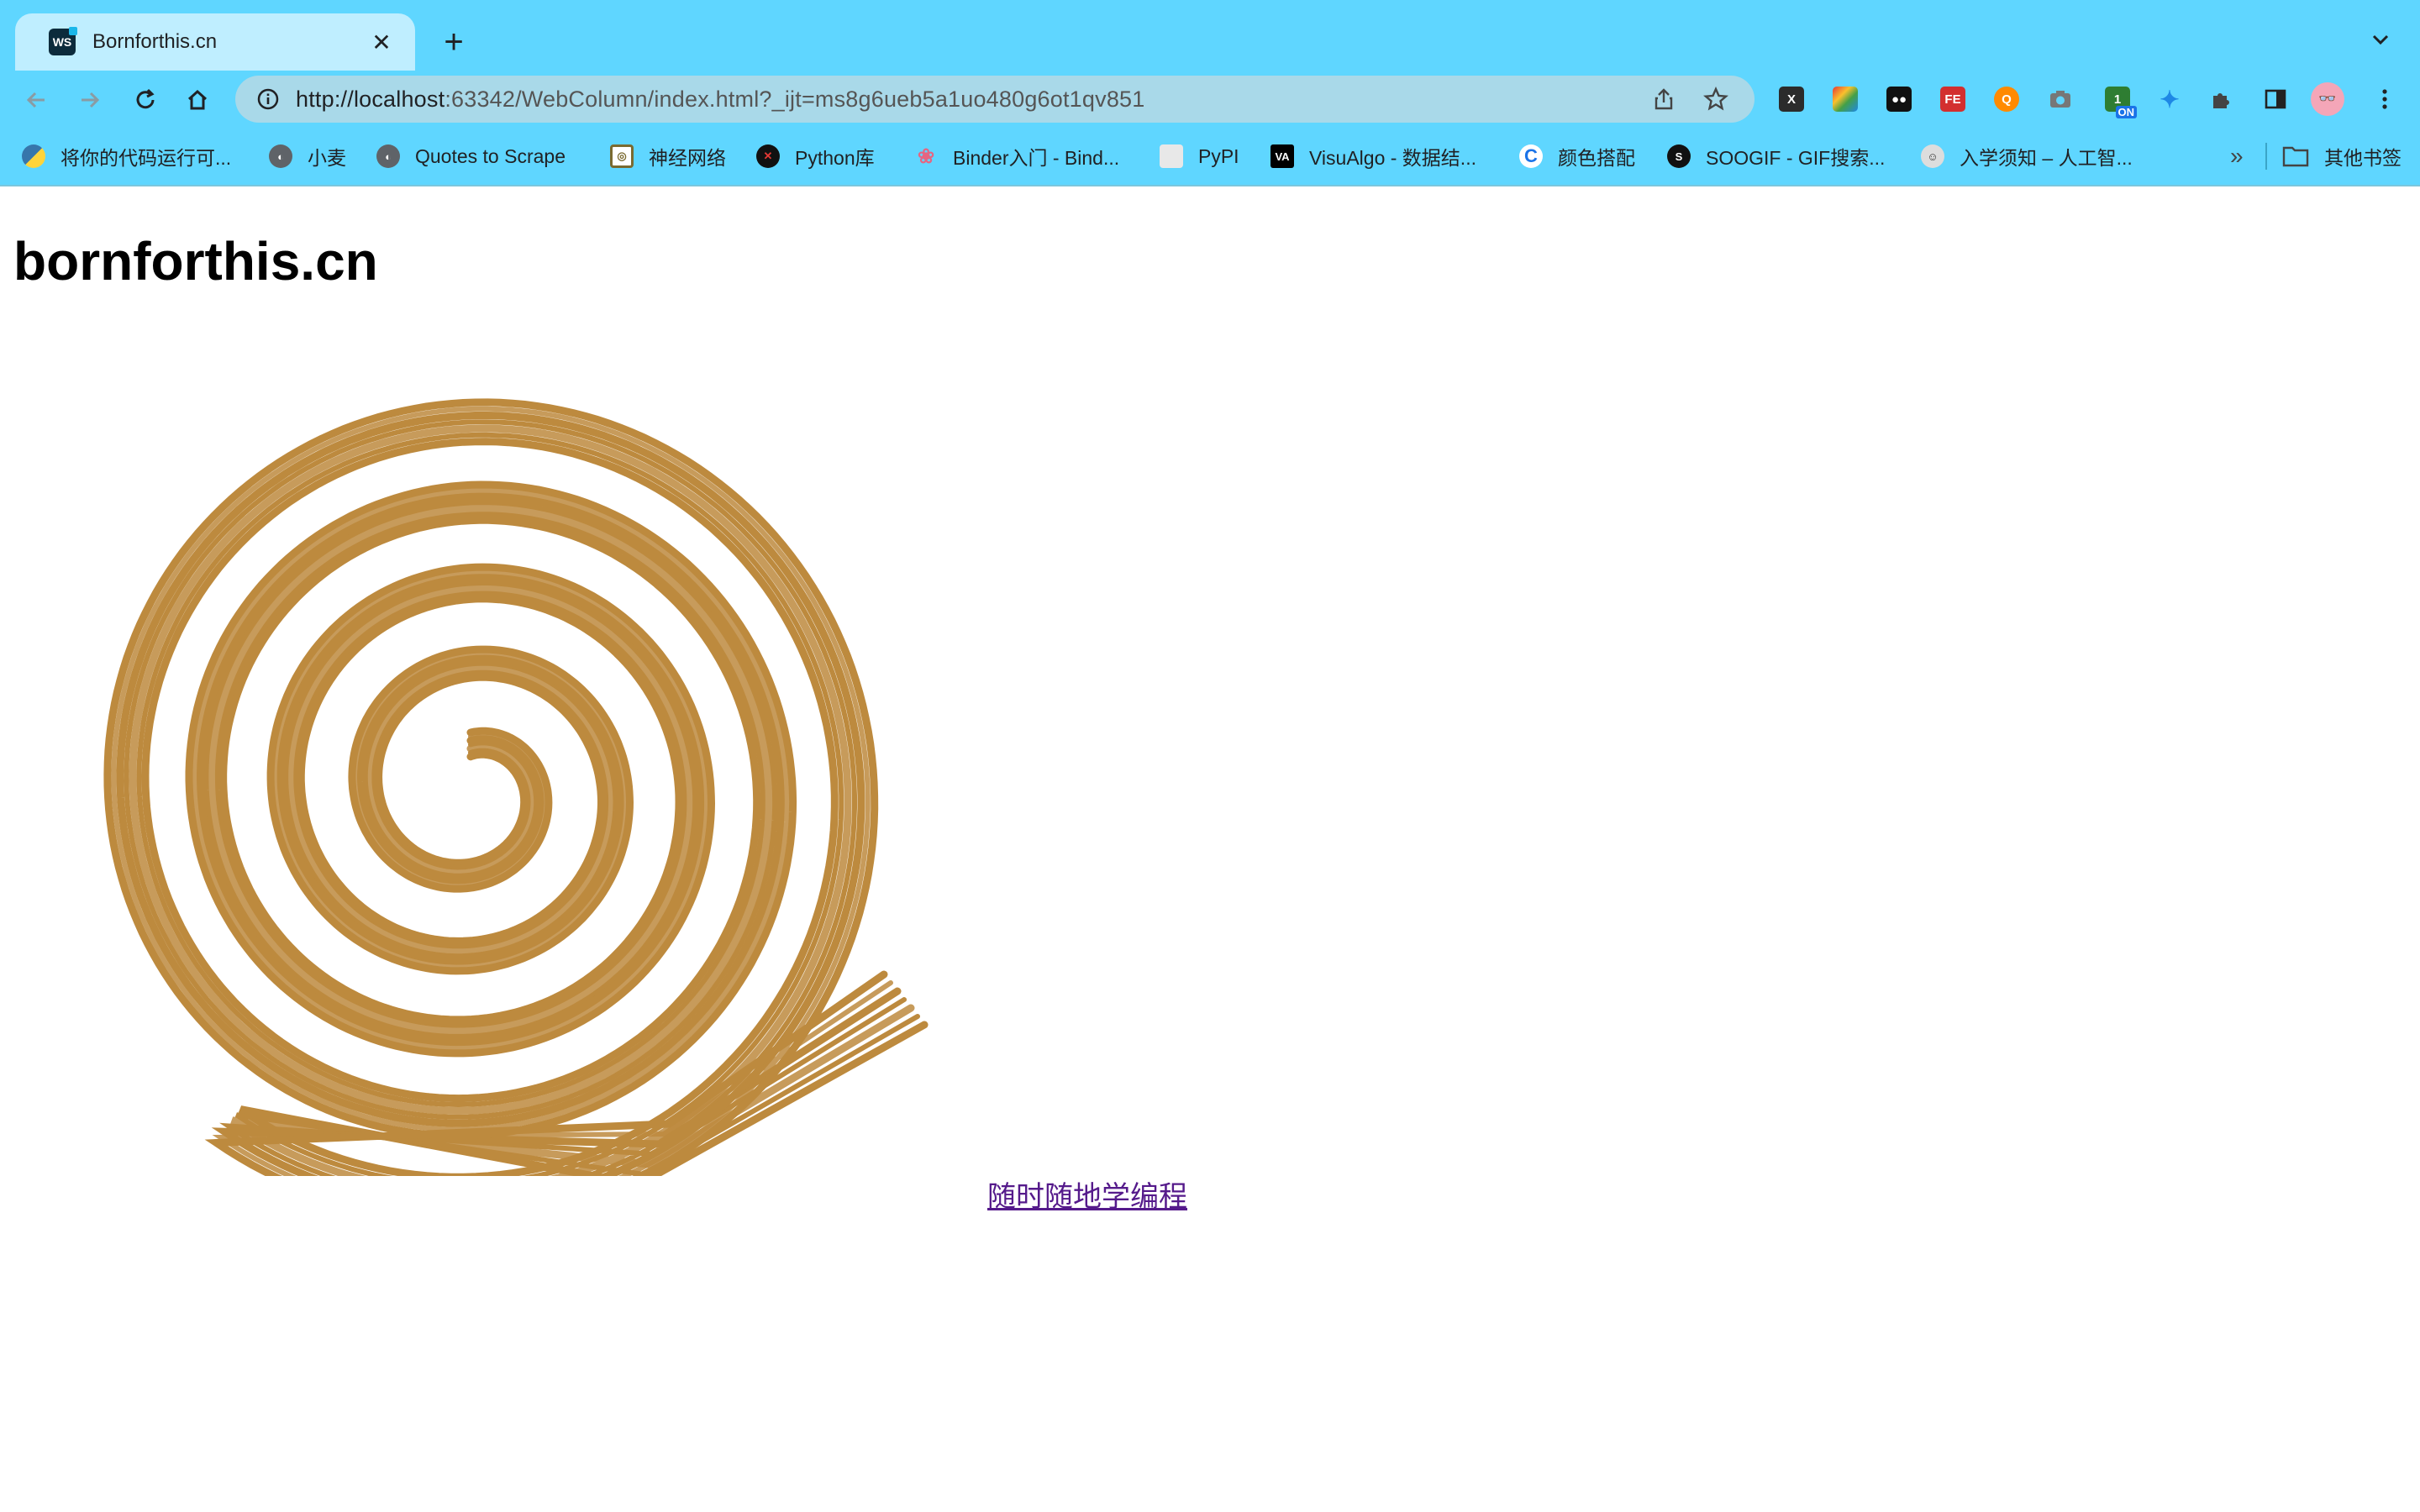  What do you see at coordinates (2119, 100) in the screenshot?
I see `extension-on-icon: 1 ON` at bounding box center [2119, 100].